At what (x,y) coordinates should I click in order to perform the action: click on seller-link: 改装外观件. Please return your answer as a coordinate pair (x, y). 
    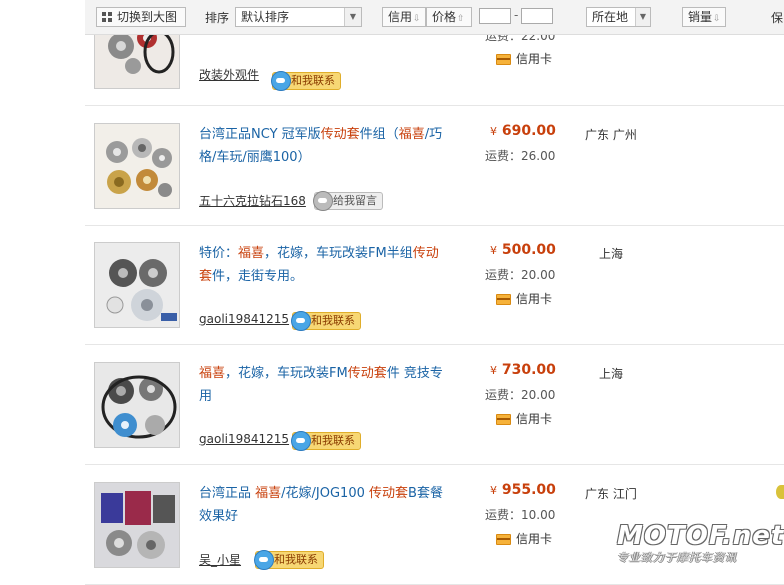
    Looking at the image, I should click on (229, 74).